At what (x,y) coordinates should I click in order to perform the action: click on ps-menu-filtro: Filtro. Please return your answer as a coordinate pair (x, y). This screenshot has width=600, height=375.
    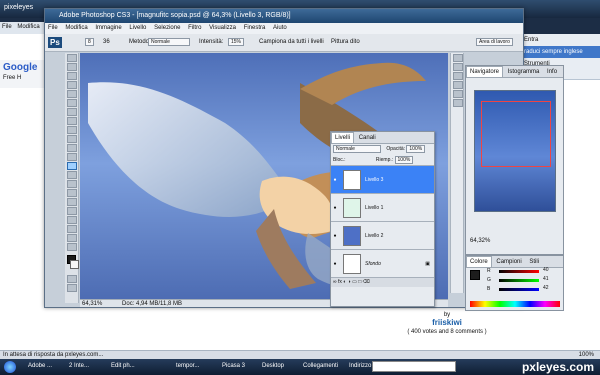
    Looking at the image, I should click on (194, 28).